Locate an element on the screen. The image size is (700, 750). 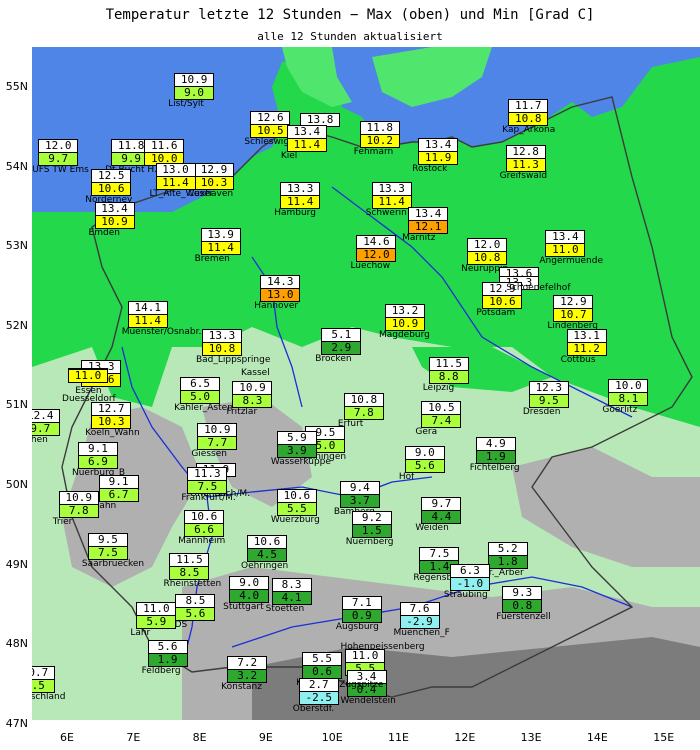
station-min: 6.7 is located at coordinates (118, 494).